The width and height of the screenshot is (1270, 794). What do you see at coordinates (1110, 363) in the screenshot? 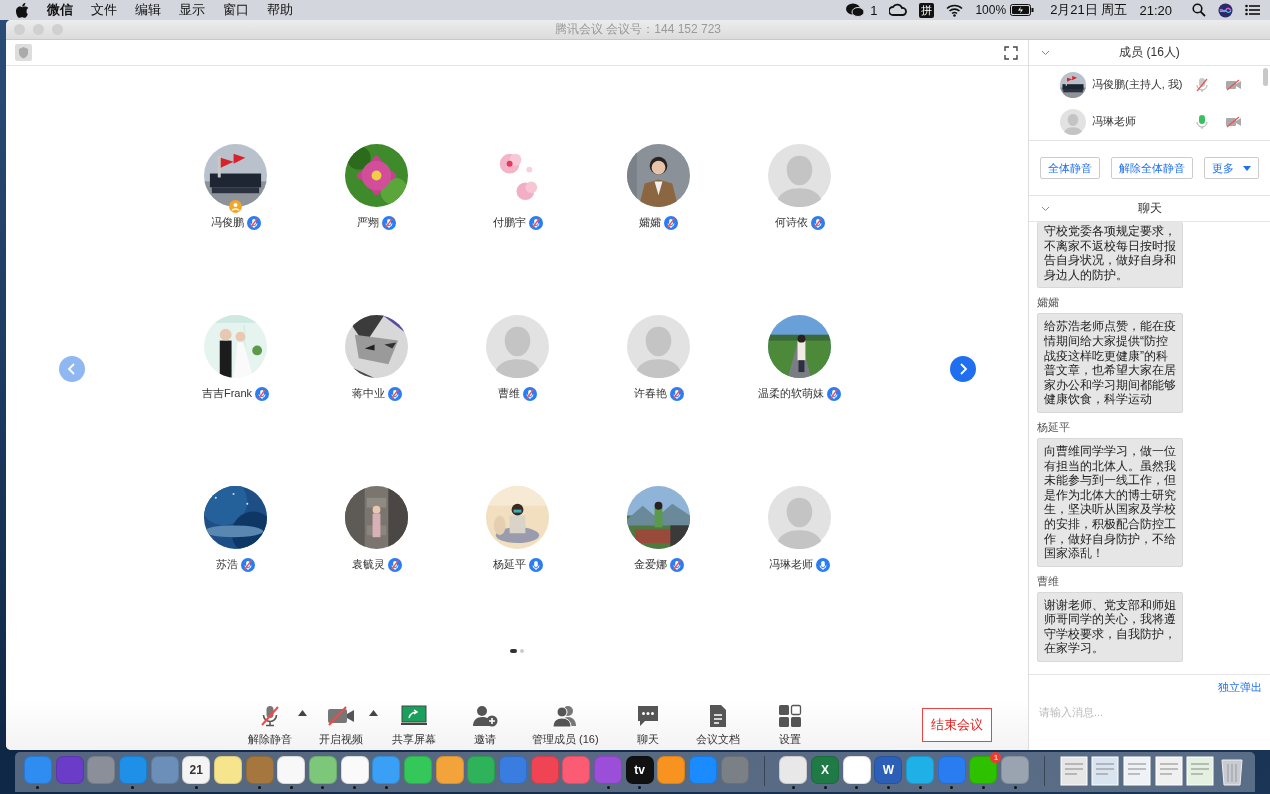
I see `message-bubble: 给苏浩老师点赞，能在疫情期间给大家提供“防控战疫这样吃更健康”的科普文章，也希望大家在居家办公和学习期间都能够健康饮食，科学运动` at bounding box center [1110, 363].